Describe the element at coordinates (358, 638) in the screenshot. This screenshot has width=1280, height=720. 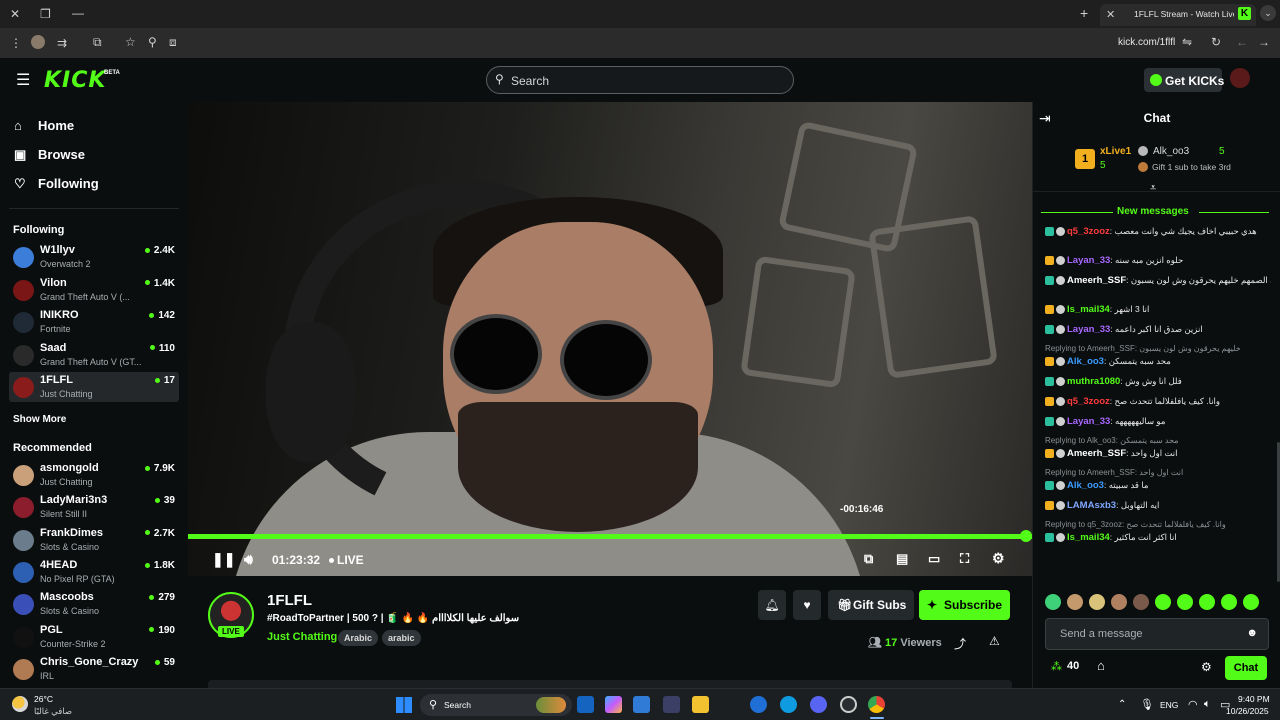
I see `tag-arabic: Arabic` at that location.